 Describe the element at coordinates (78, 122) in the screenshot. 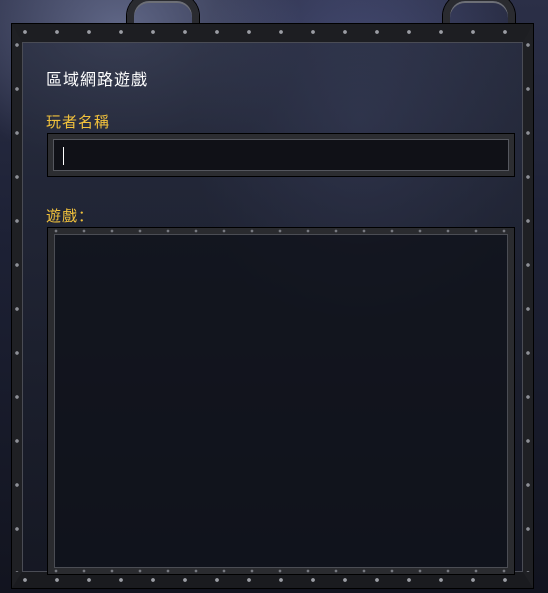

I see `player-name-label: 玩者名稱` at that location.